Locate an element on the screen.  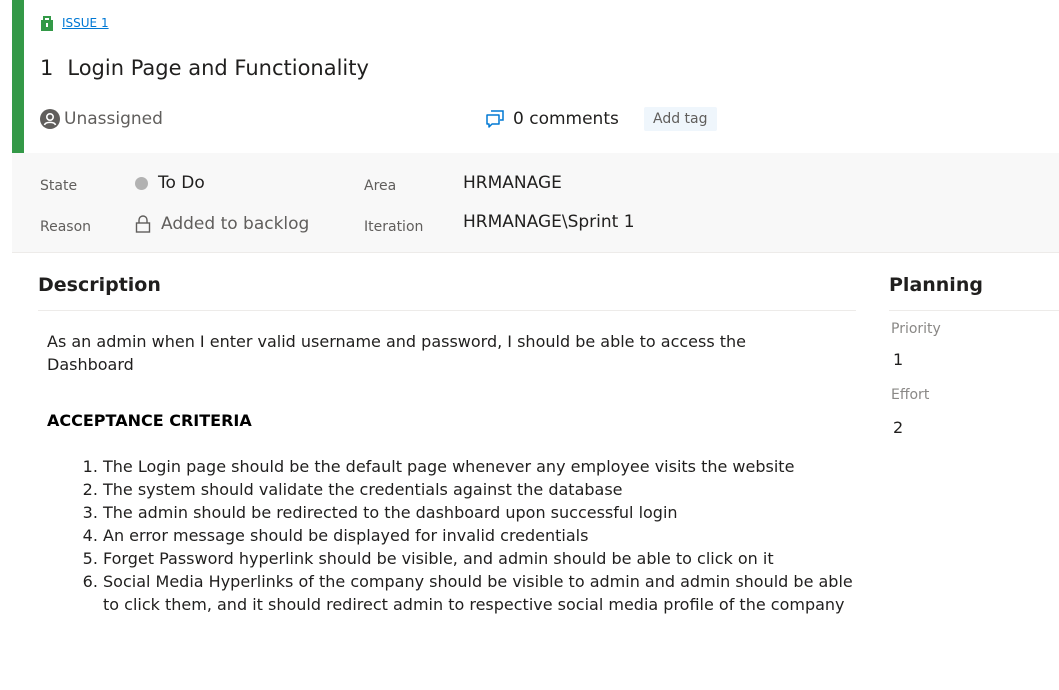
lock-icon is located at coordinates (143, 224).